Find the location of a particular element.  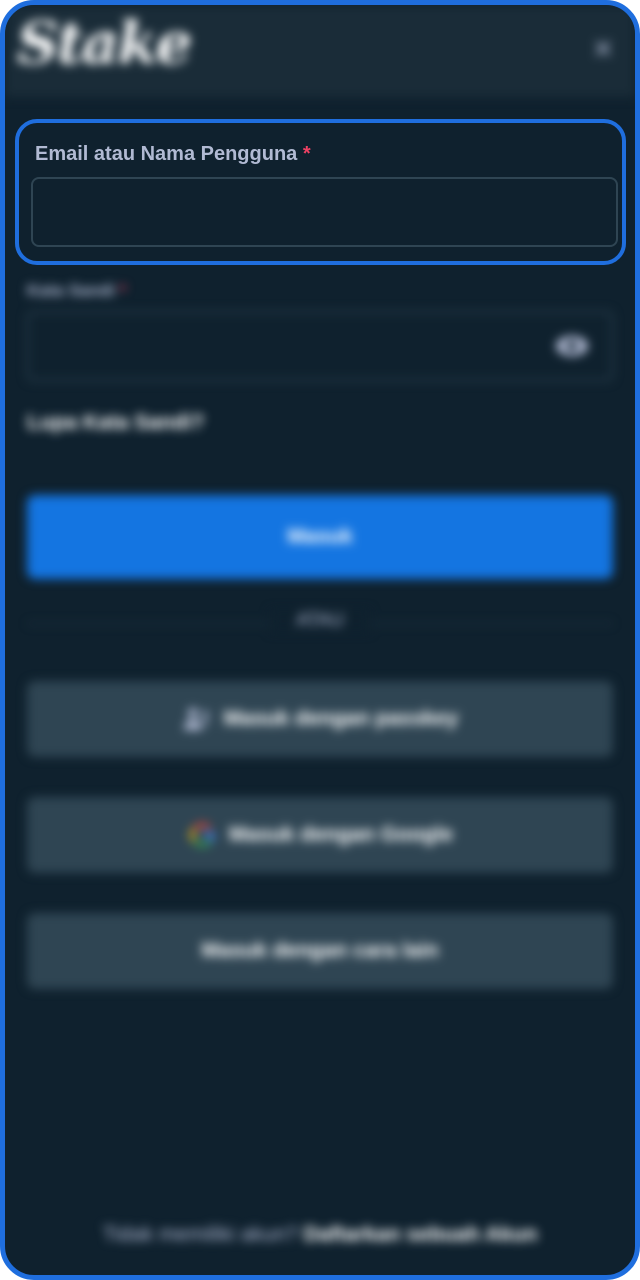

login-button: Masuk is located at coordinates (320, 537).